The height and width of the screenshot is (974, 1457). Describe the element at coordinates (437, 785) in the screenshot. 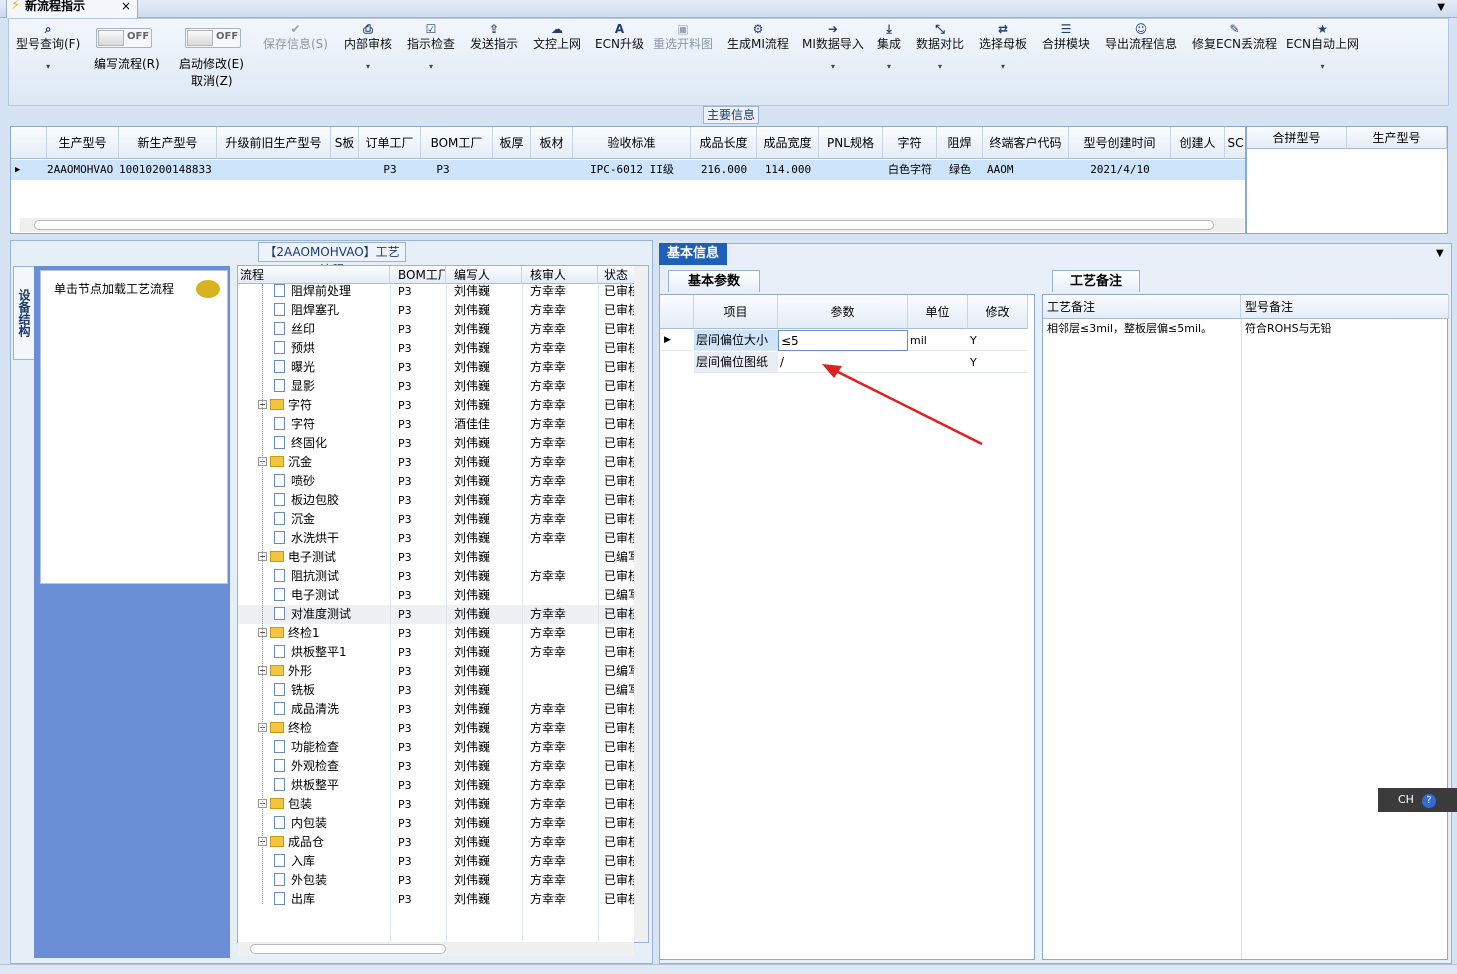

I see `tree-row: 烘板整平 P3 刘伟巍 方幸幸 已审核` at that location.